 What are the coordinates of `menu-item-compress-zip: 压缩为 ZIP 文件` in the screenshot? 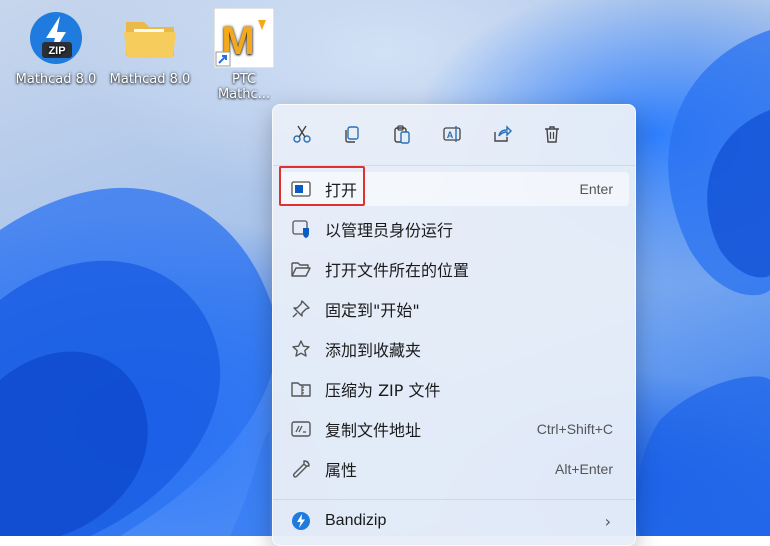 It's located at (454, 389).